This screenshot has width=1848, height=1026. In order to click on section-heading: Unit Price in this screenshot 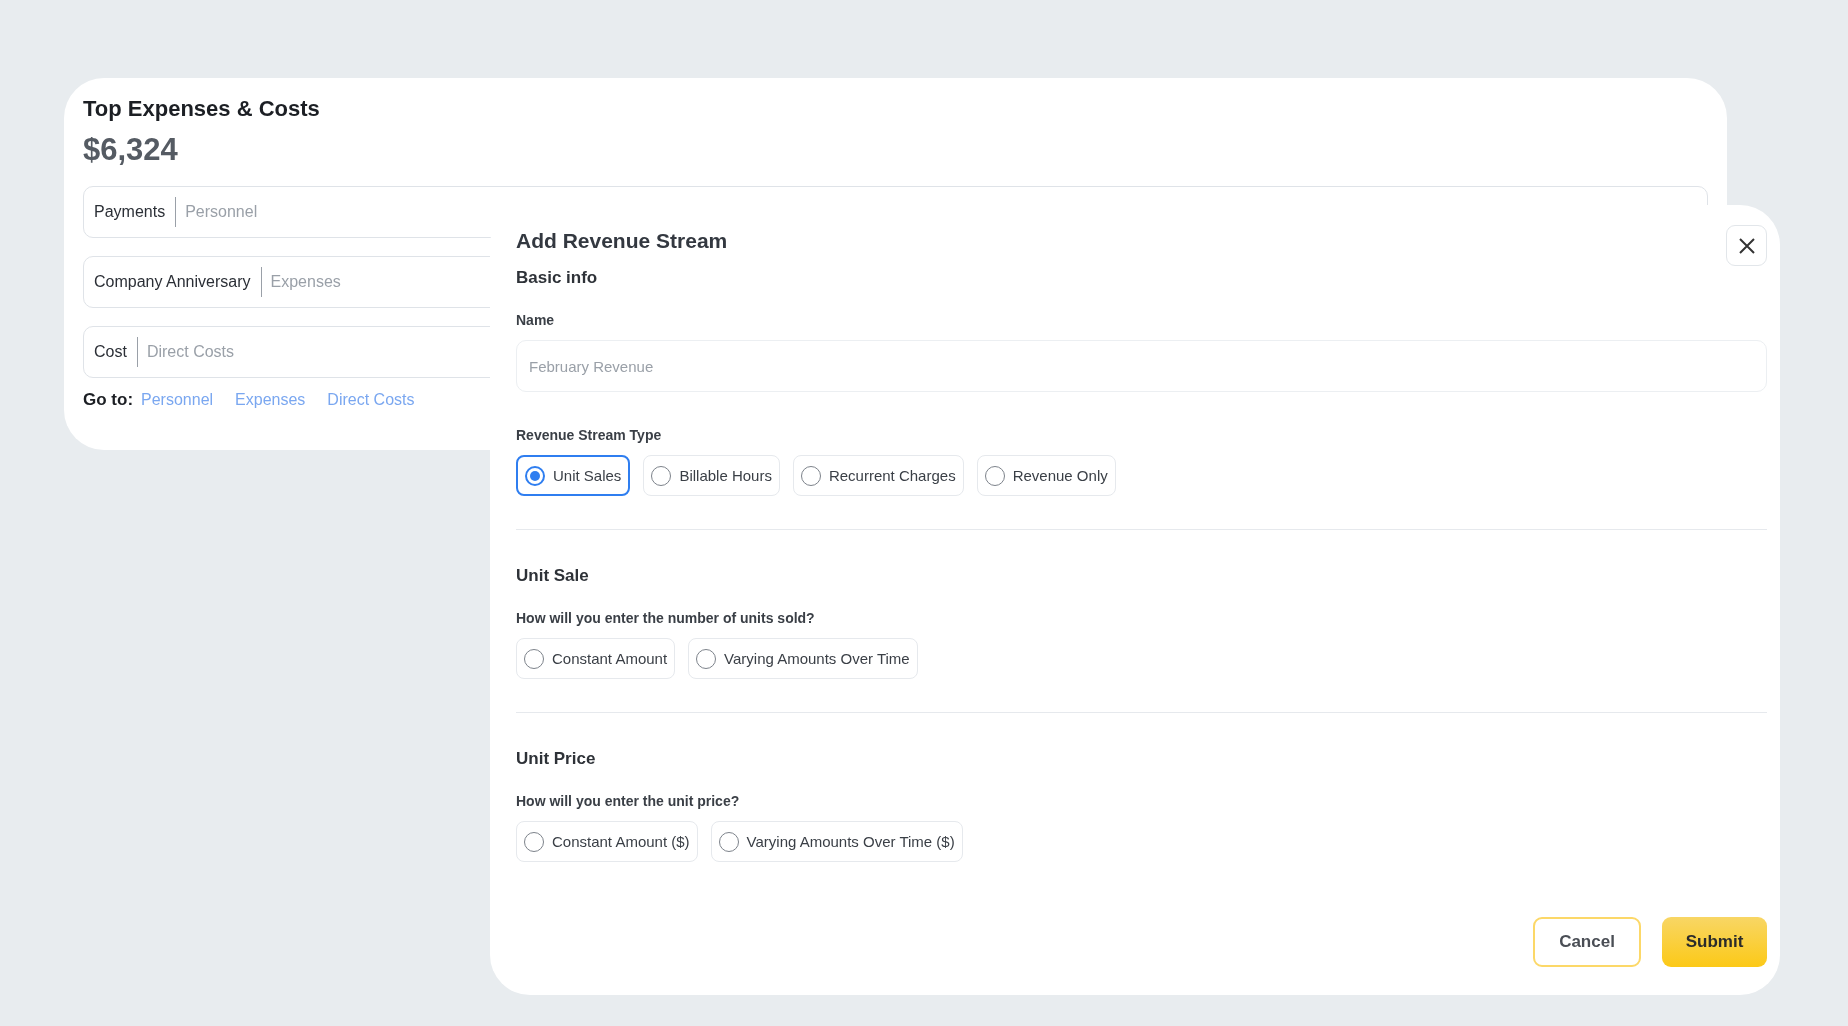, I will do `click(556, 759)`.